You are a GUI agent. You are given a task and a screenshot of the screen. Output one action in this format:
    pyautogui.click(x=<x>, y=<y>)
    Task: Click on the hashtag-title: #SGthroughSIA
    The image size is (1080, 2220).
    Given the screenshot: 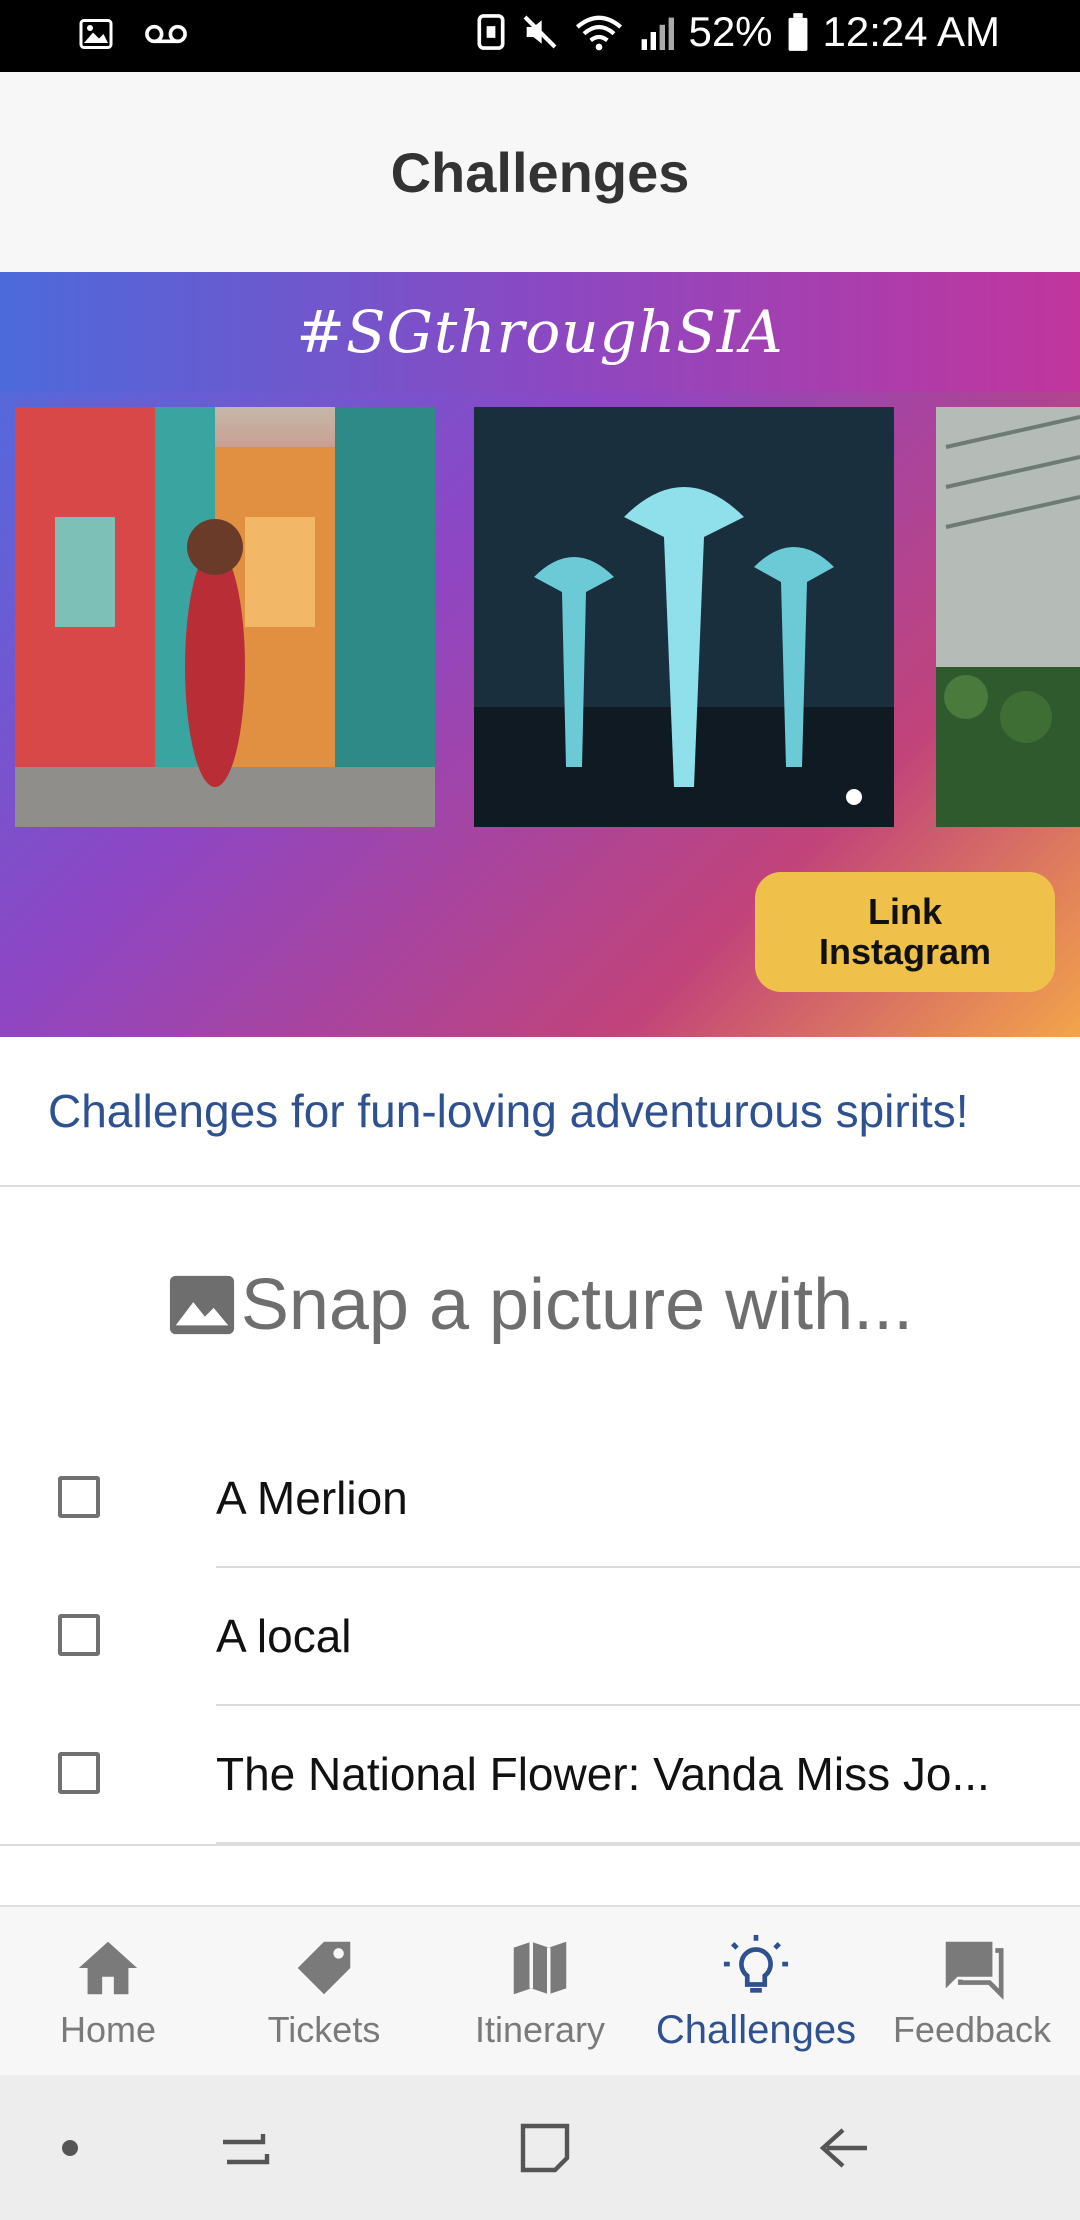 What is the action you would take?
    pyautogui.click(x=540, y=332)
    